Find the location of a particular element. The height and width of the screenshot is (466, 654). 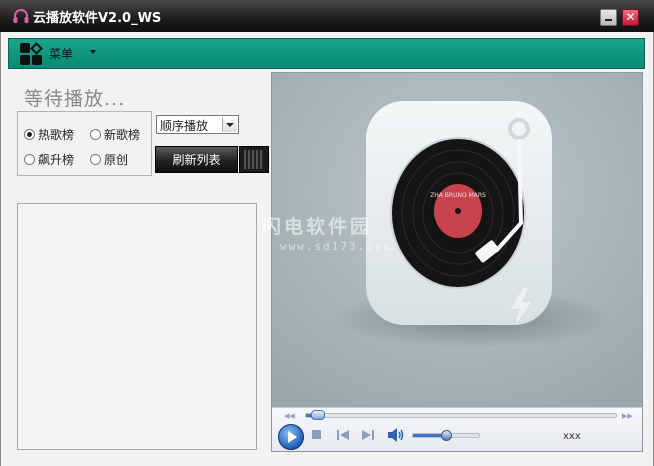

watermark-url: www.sd173.com is located at coordinates (336, 246).